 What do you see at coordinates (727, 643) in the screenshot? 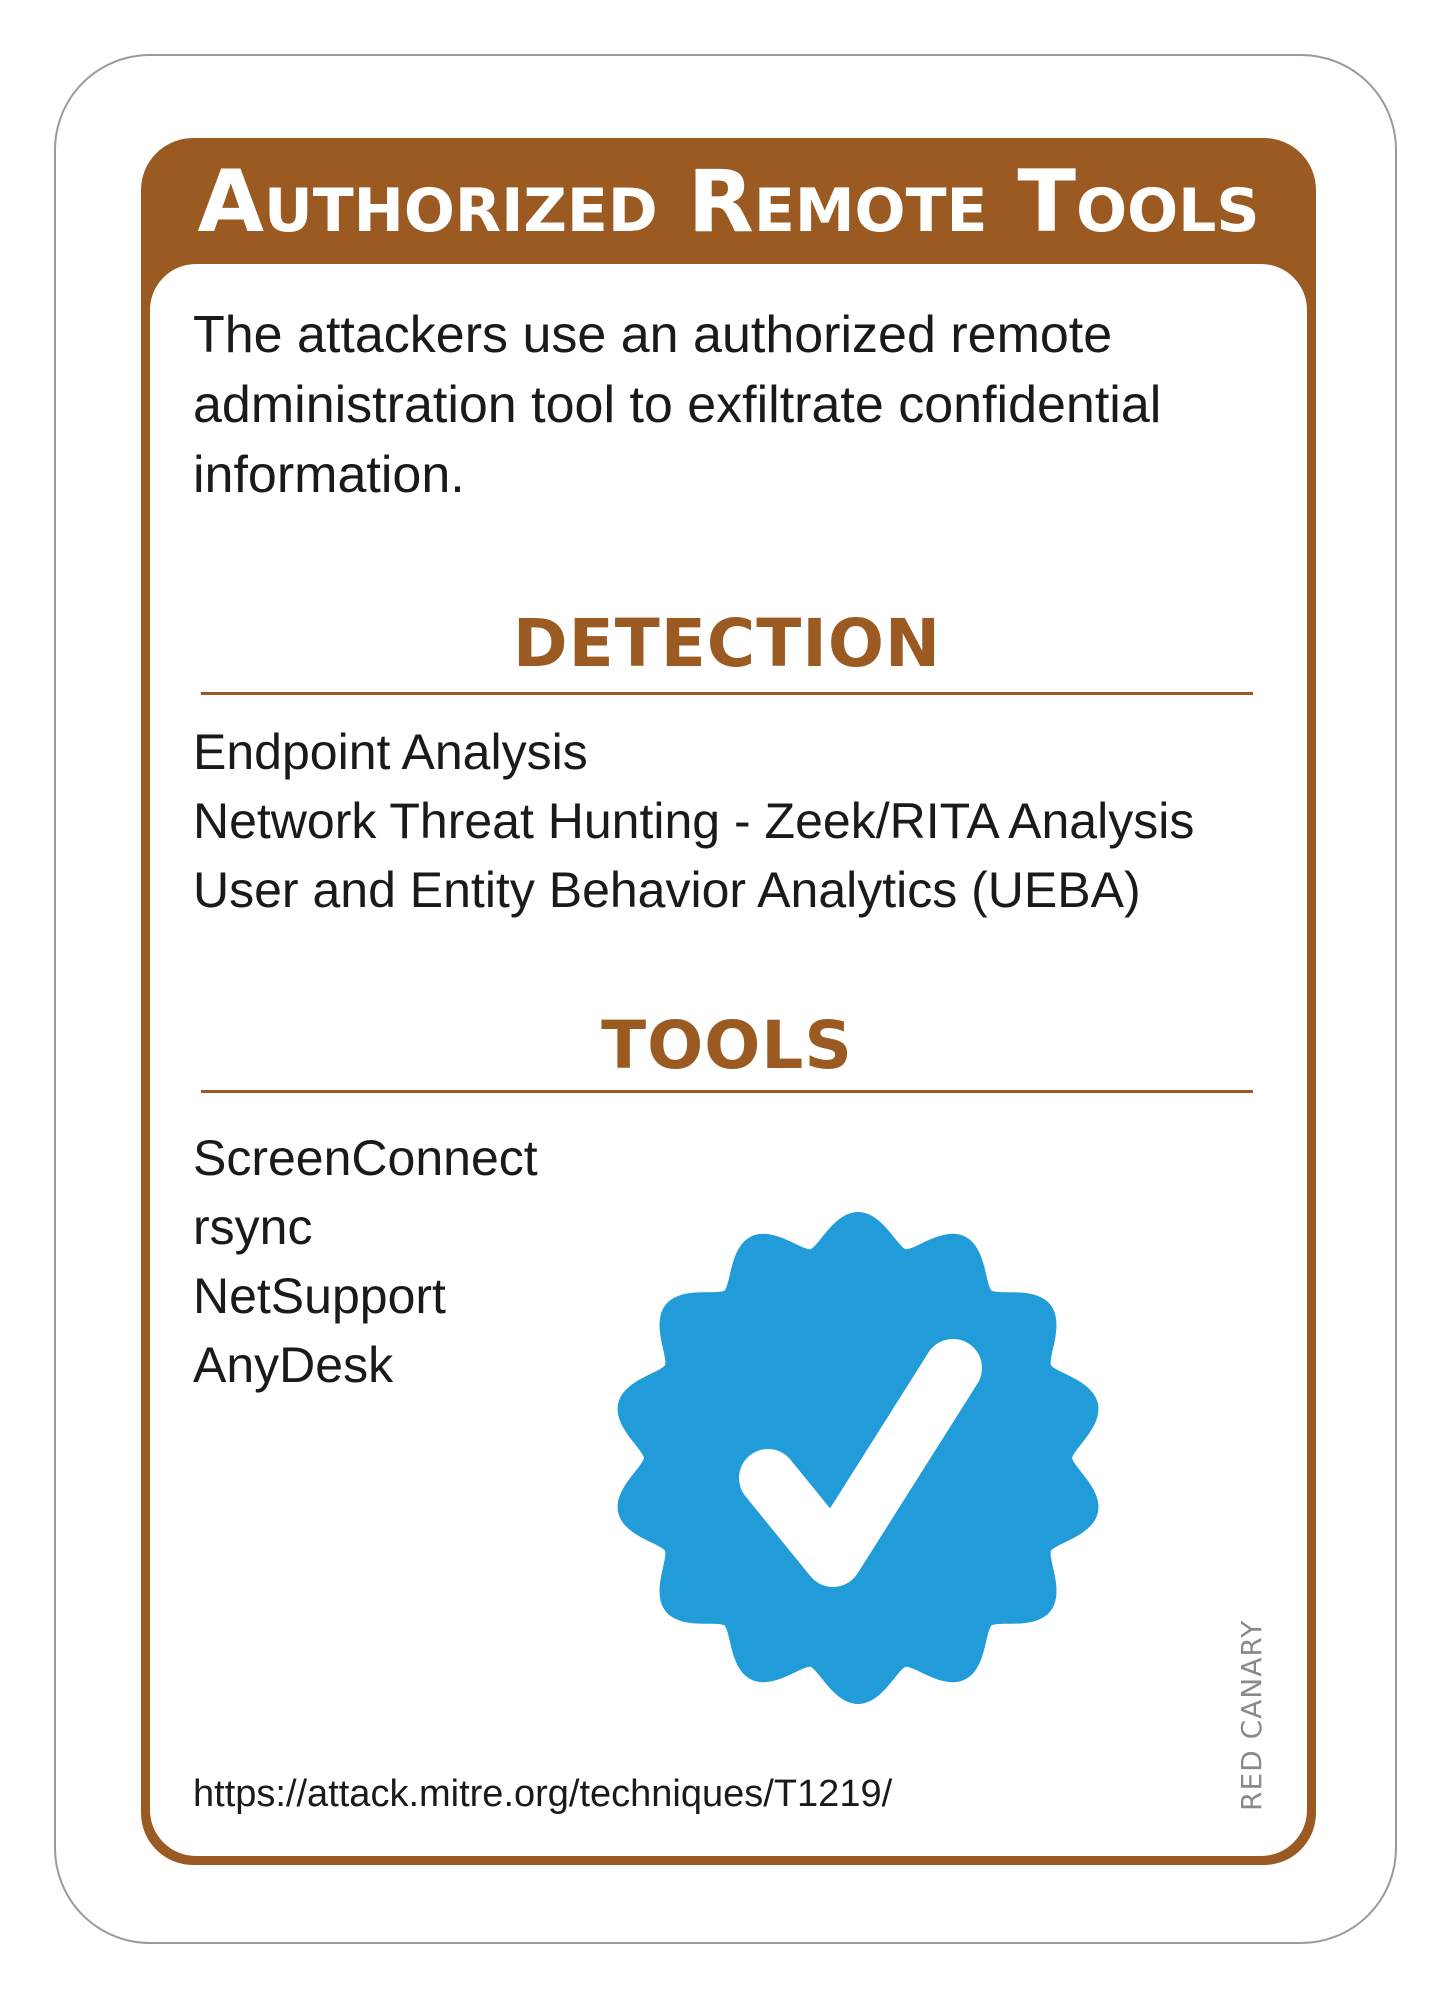
I see `detection-heading: DETECTION` at bounding box center [727, 643].